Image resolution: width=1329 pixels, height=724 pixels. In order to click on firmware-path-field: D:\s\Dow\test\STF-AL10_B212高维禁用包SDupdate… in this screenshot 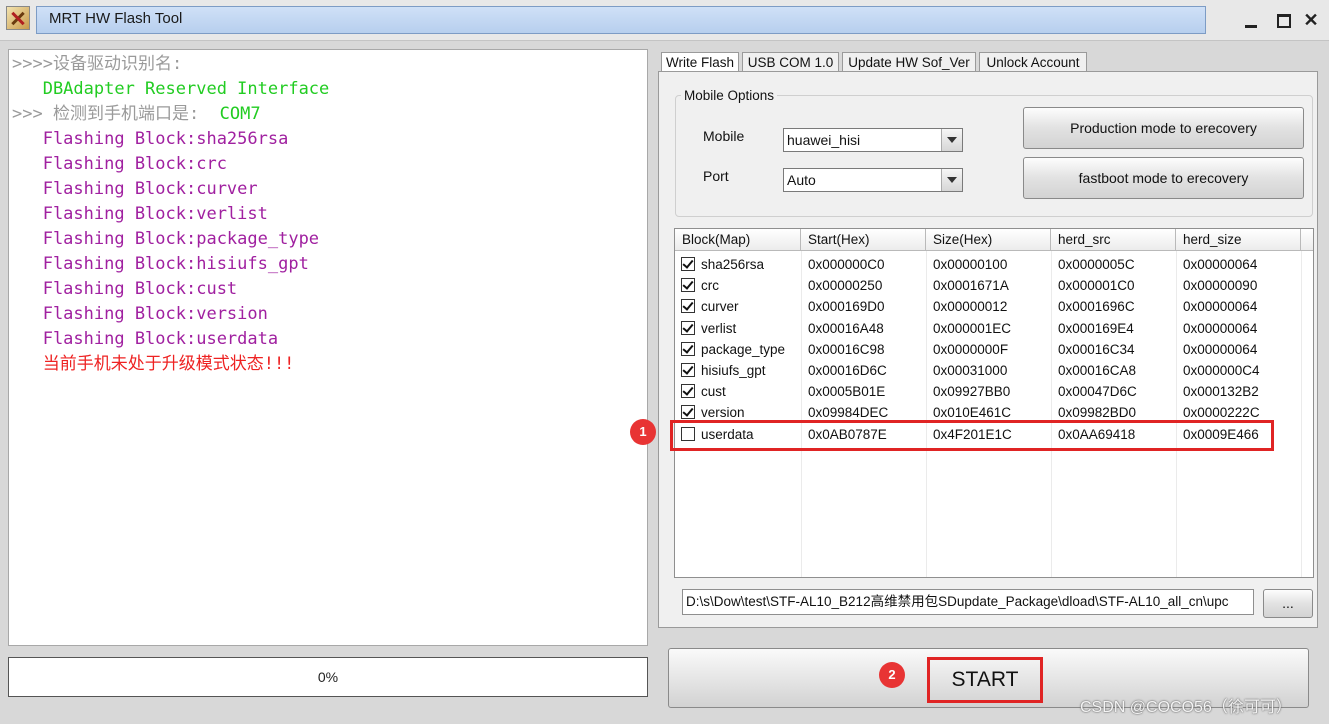, I will do `click(968, 602)`.